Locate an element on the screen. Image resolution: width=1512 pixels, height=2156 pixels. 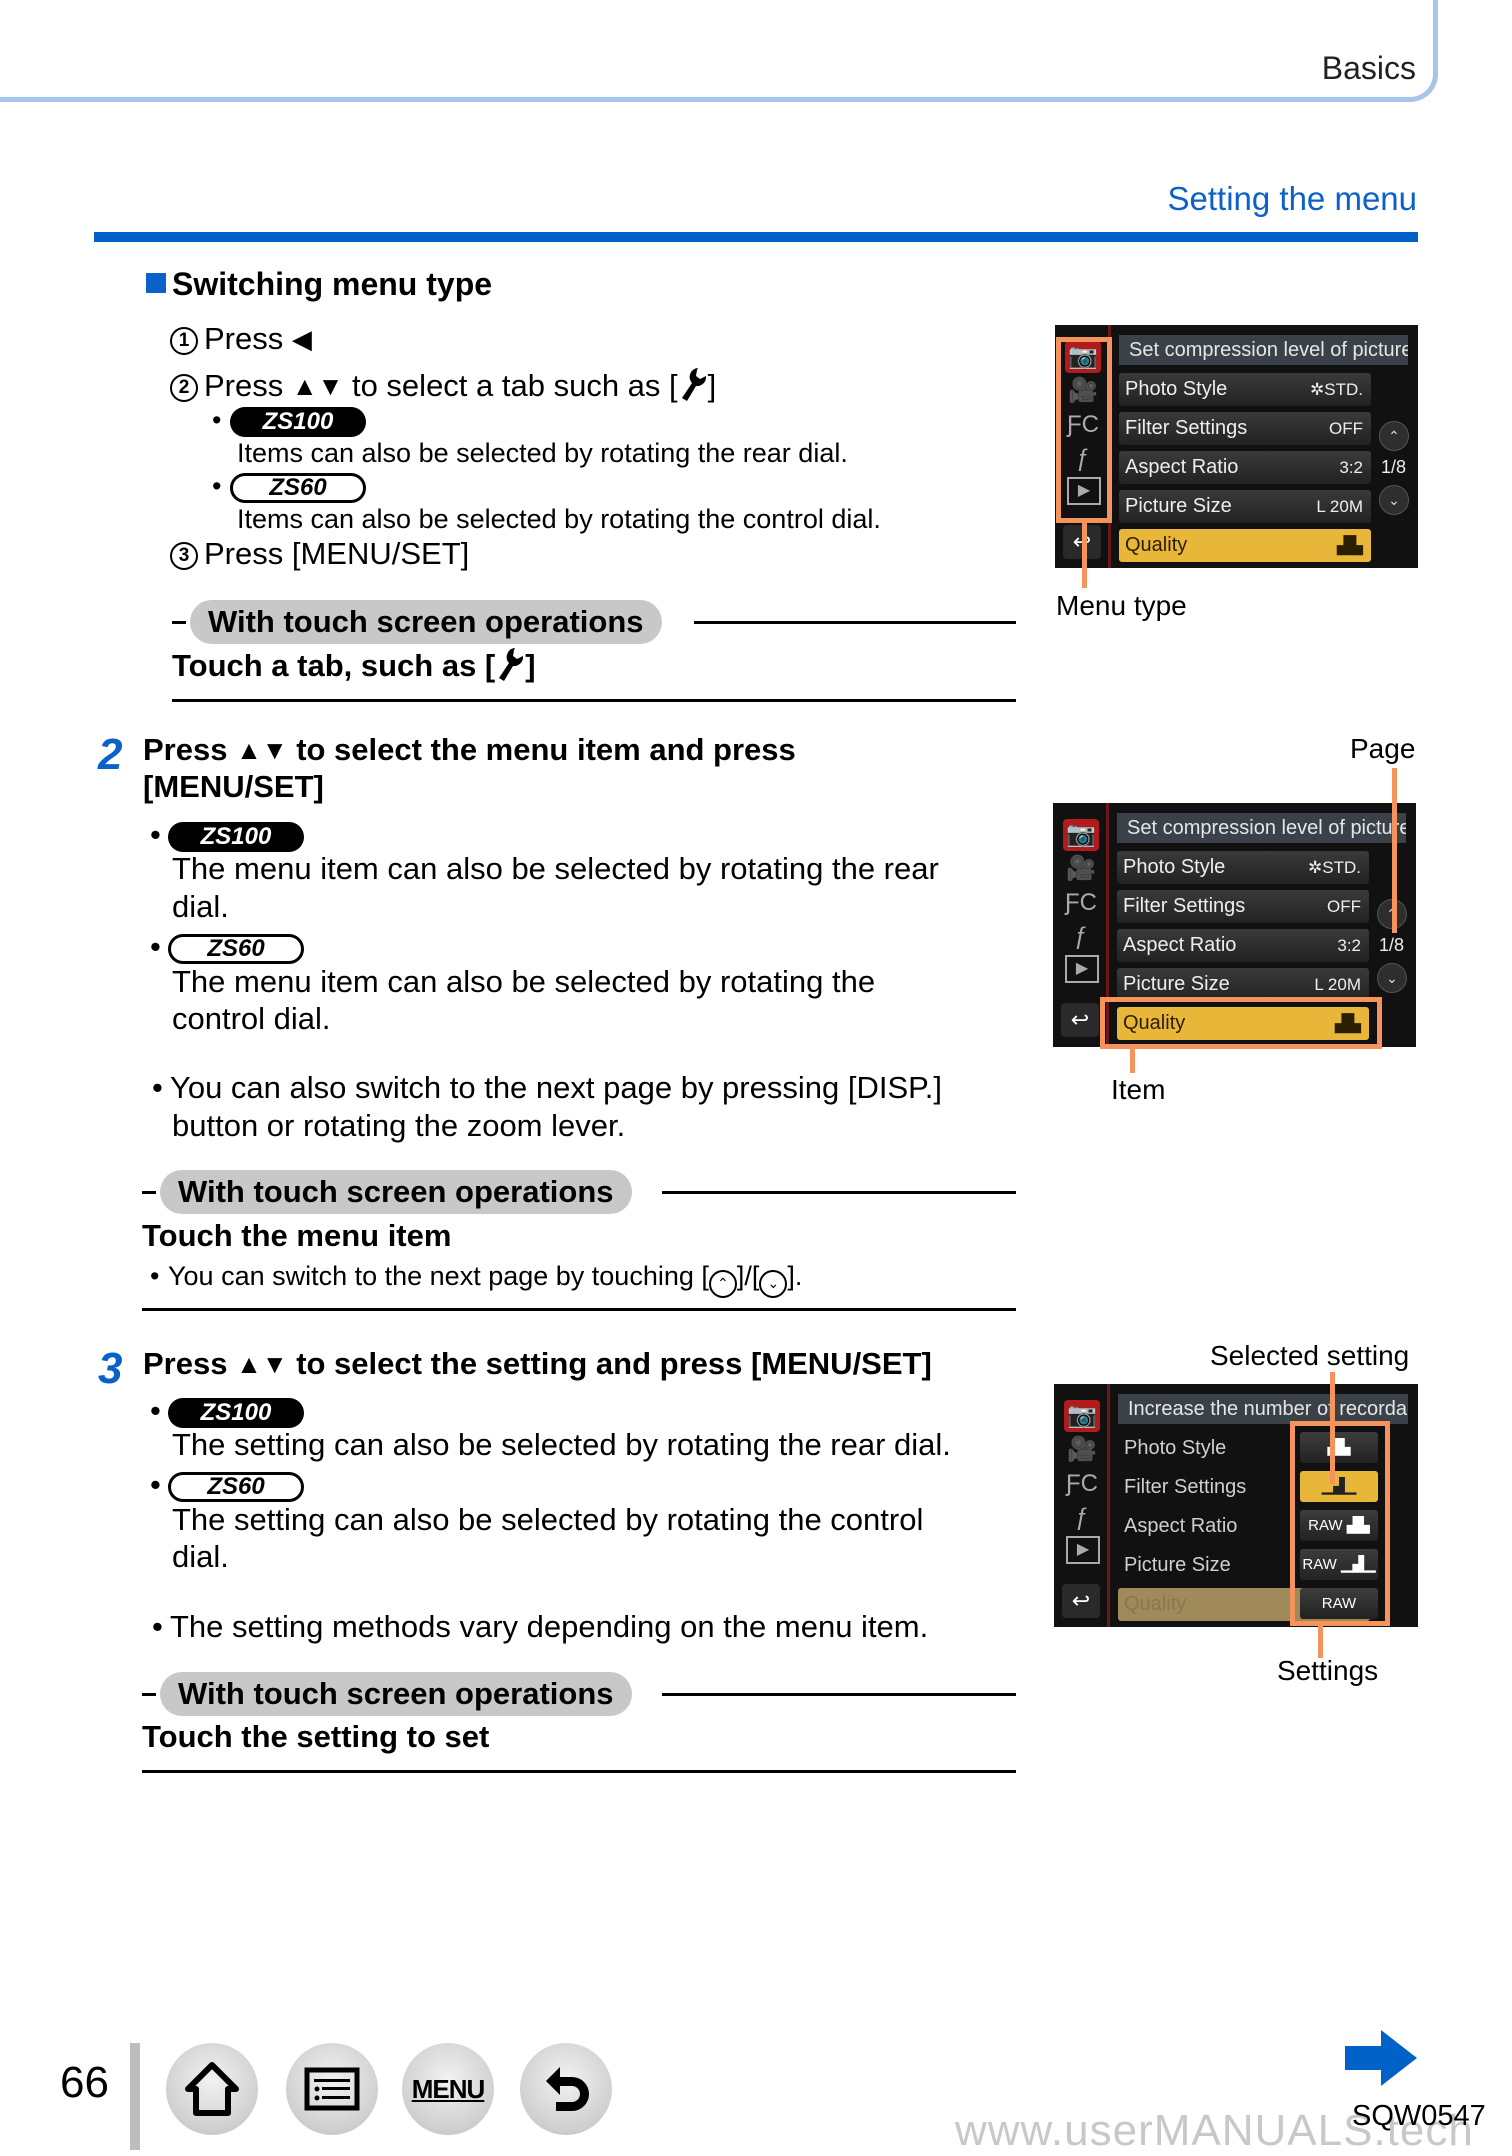
step-number: 3 is located at coordinates (110, 1368).